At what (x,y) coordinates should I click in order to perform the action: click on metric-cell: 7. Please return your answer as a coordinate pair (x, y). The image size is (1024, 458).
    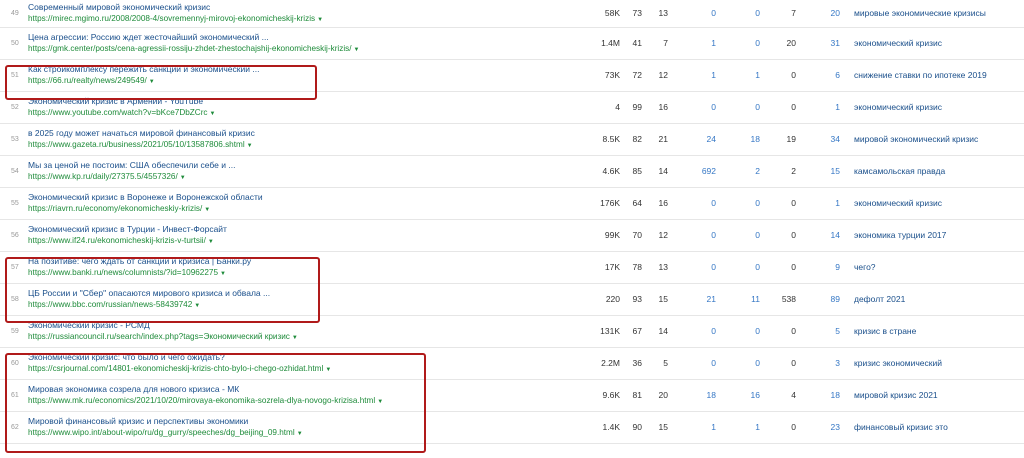
    Looking at the image, I should click on (793, 13).